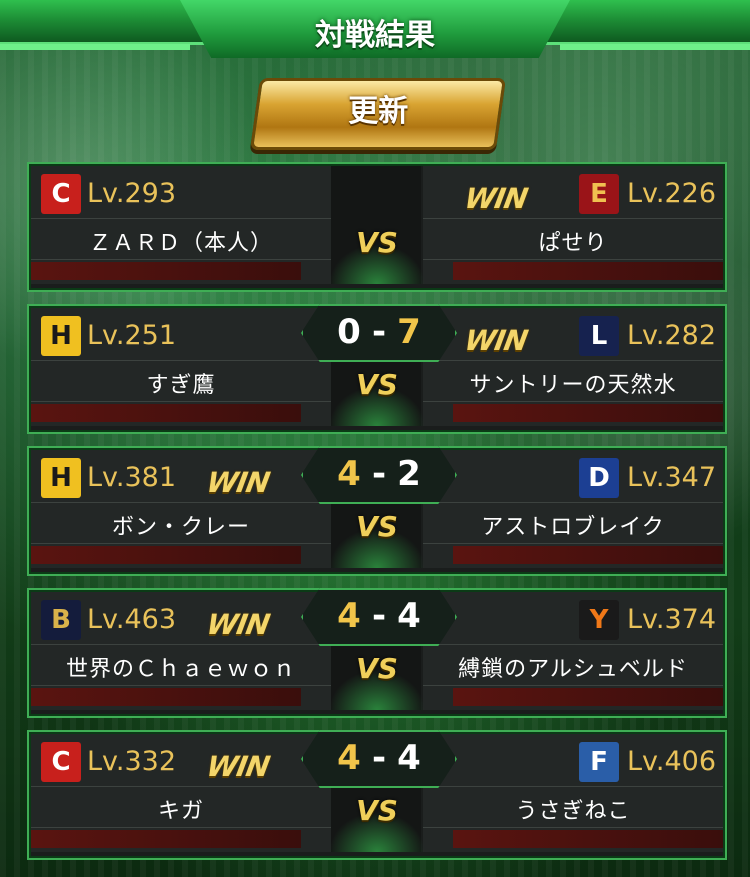  Describe the element at coordinates (181, 620) in the screenshot. I see `left-team-header: B Lv.463 WIN` at that location.